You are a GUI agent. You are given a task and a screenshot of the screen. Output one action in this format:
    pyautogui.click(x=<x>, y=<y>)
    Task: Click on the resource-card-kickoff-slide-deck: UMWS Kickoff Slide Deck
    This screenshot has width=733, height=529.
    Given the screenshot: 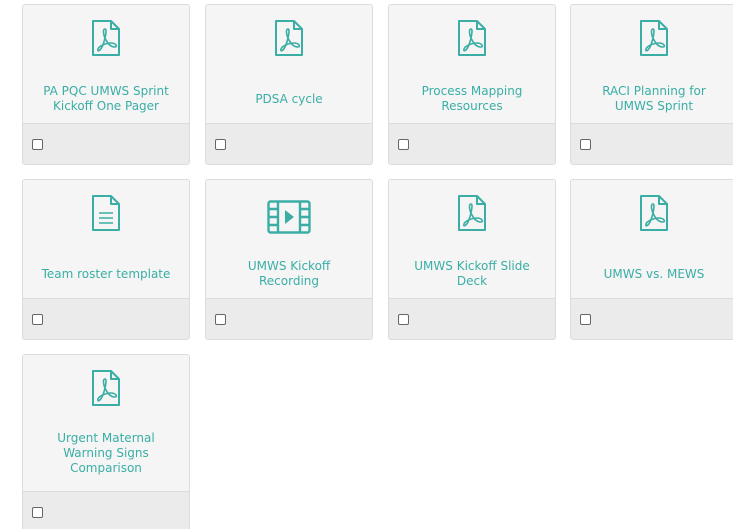 What is the action you would take?
    pyautogui.click(x=472, y=259)
    